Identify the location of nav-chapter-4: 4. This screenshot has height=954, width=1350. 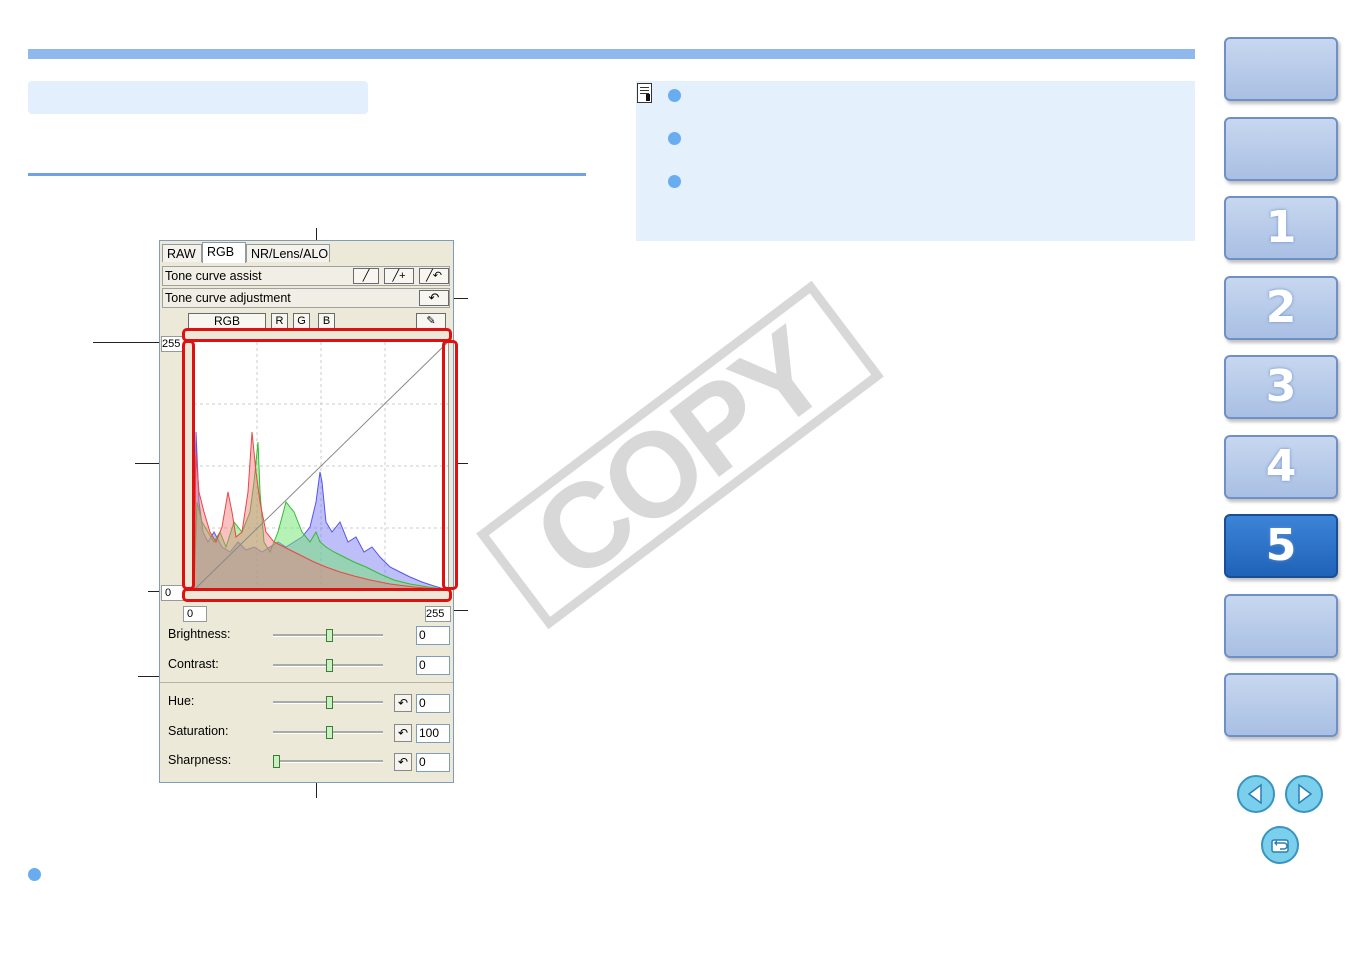
(1281, 467).